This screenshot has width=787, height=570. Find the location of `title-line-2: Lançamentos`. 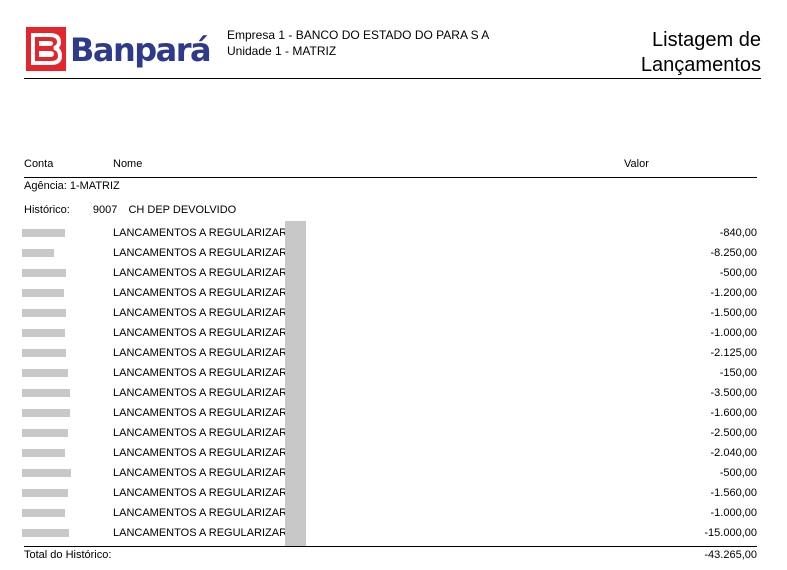

title-line-2: Lançamentos is located at coordinates (700, 65).